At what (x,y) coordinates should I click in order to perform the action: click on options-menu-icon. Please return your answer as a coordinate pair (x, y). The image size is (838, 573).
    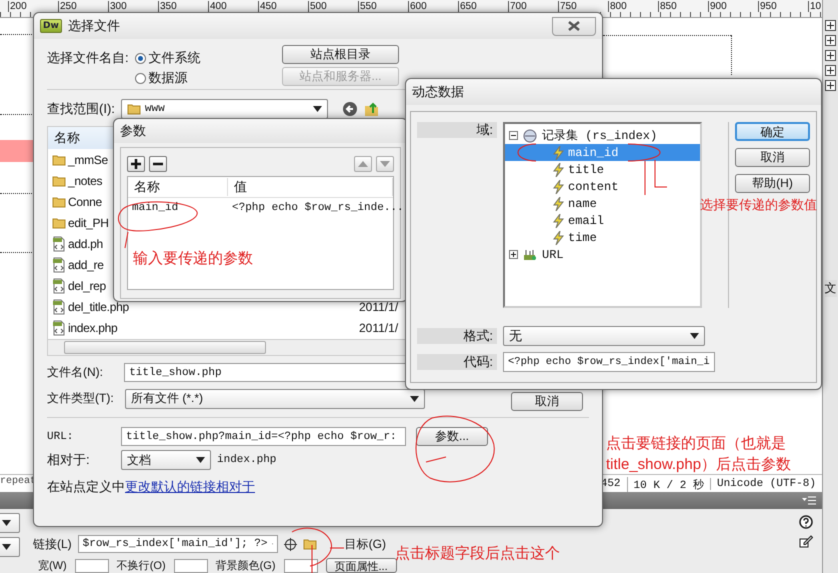
    Looking at the image, I should click on (809, 500).